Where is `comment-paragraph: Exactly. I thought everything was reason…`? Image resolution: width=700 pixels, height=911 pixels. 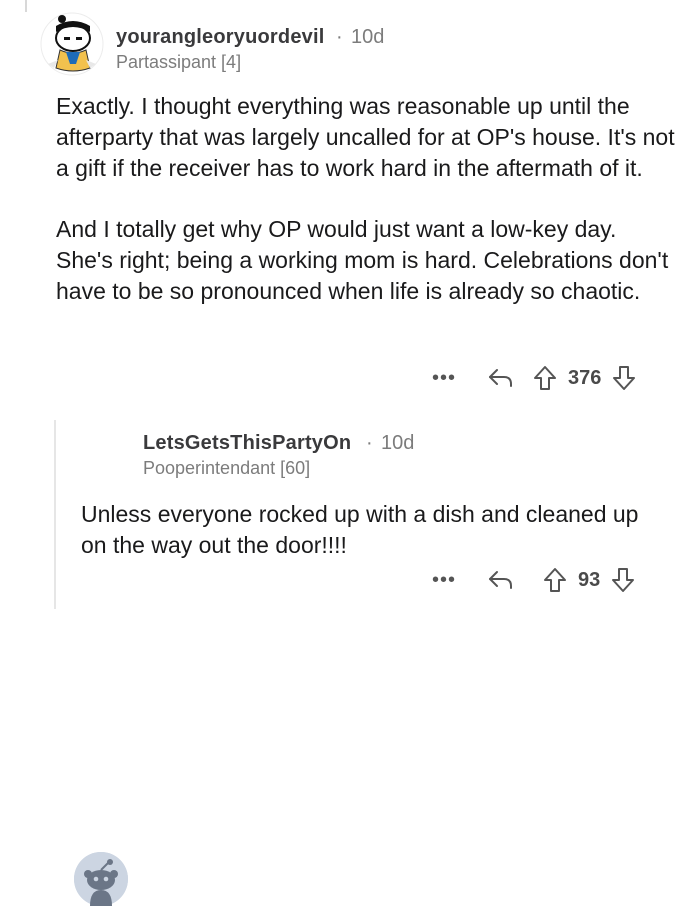
comment-paragraph: Exactly. I thought everything was reason… is located at coordinates (365, 137).